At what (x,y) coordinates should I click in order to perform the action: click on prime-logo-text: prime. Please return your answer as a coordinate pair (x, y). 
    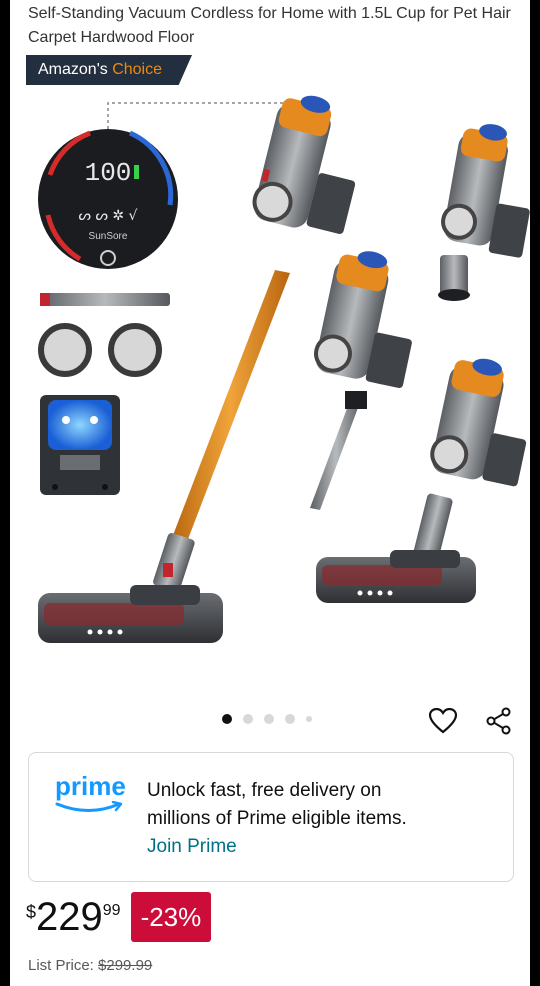
    Looking at the image, I should click on (90, 786).